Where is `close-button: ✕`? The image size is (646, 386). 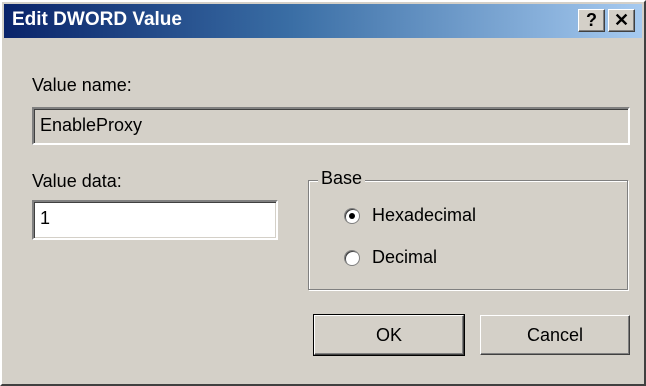 close-button: ✕ is located at coordinates (621, 20).